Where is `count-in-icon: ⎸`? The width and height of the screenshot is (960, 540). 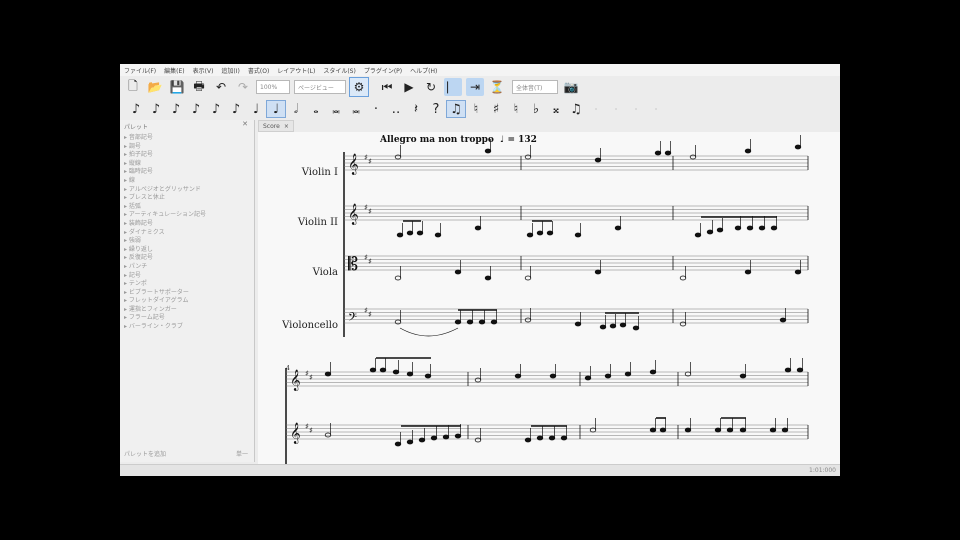
count-in-icon: ⎸ is located at coordinates (453, 87).